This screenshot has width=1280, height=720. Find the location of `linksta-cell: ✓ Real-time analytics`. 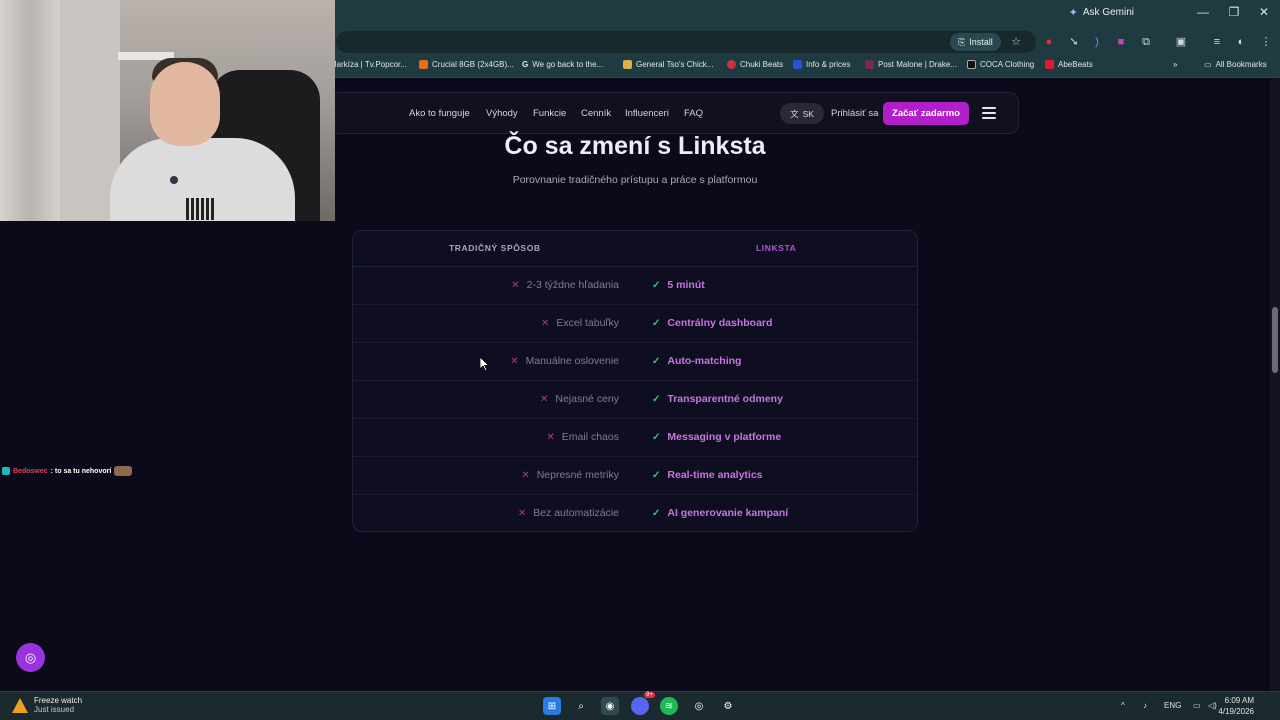

linksta-cell: ✓ Real-time analytics is located at coordinates (707, 475).